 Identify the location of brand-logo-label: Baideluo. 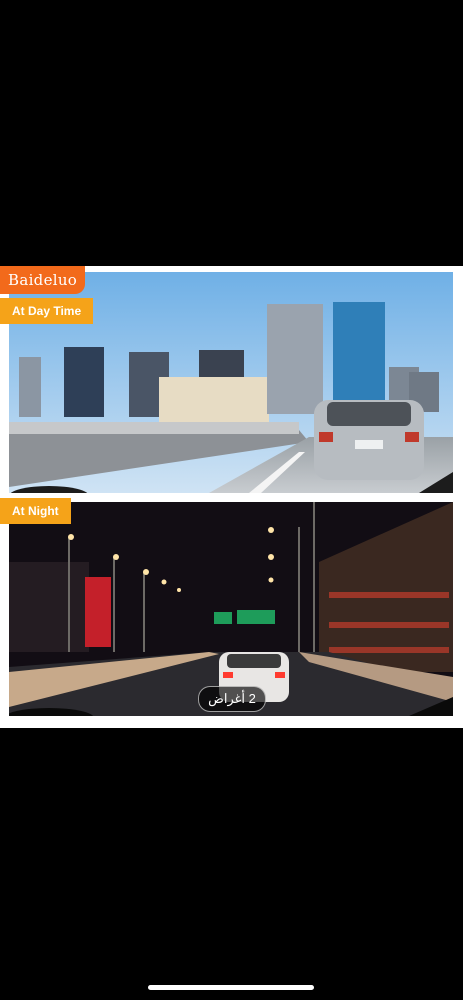
(43, 280).